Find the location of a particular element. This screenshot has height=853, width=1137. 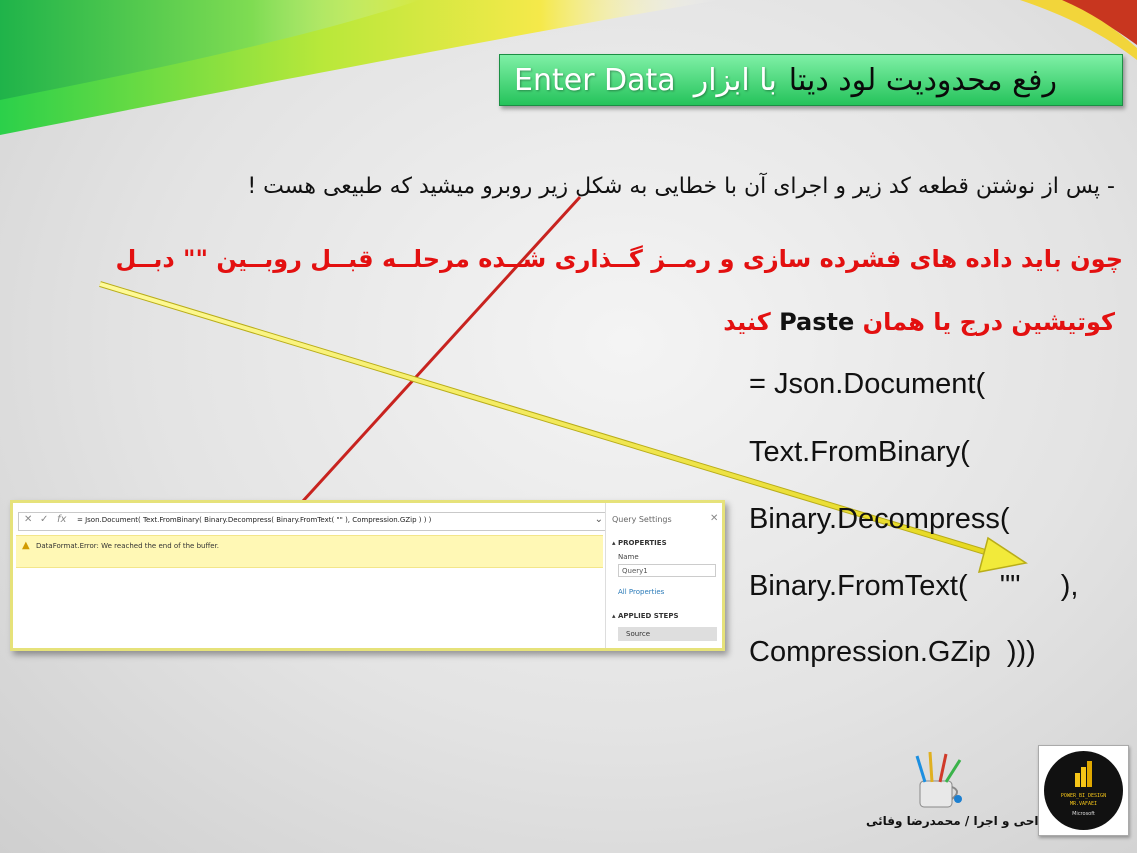

code-line-4: Binary.FromText( "" ), is located at coordinates (914, 586).